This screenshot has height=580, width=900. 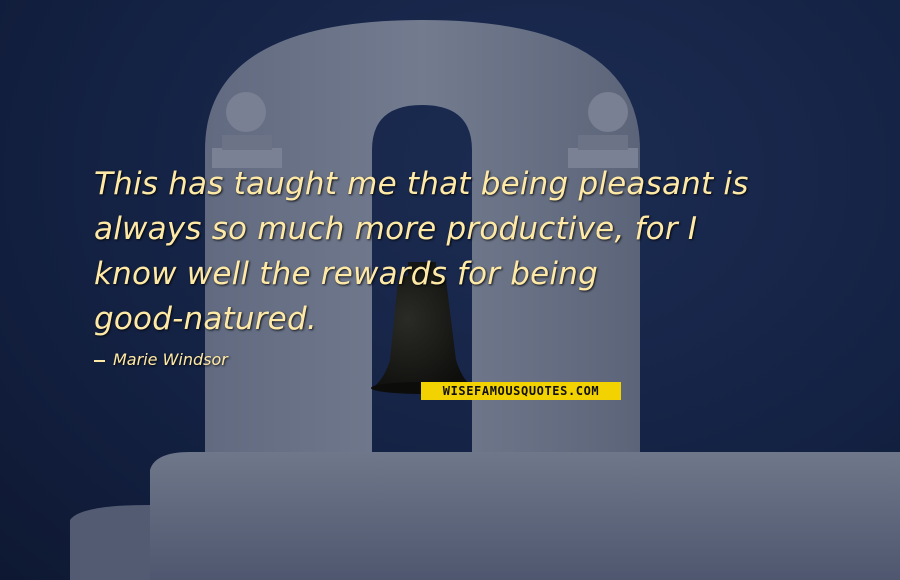 I want to click on quote-line: always so much more productive, for I, so click(x=396, y=229).